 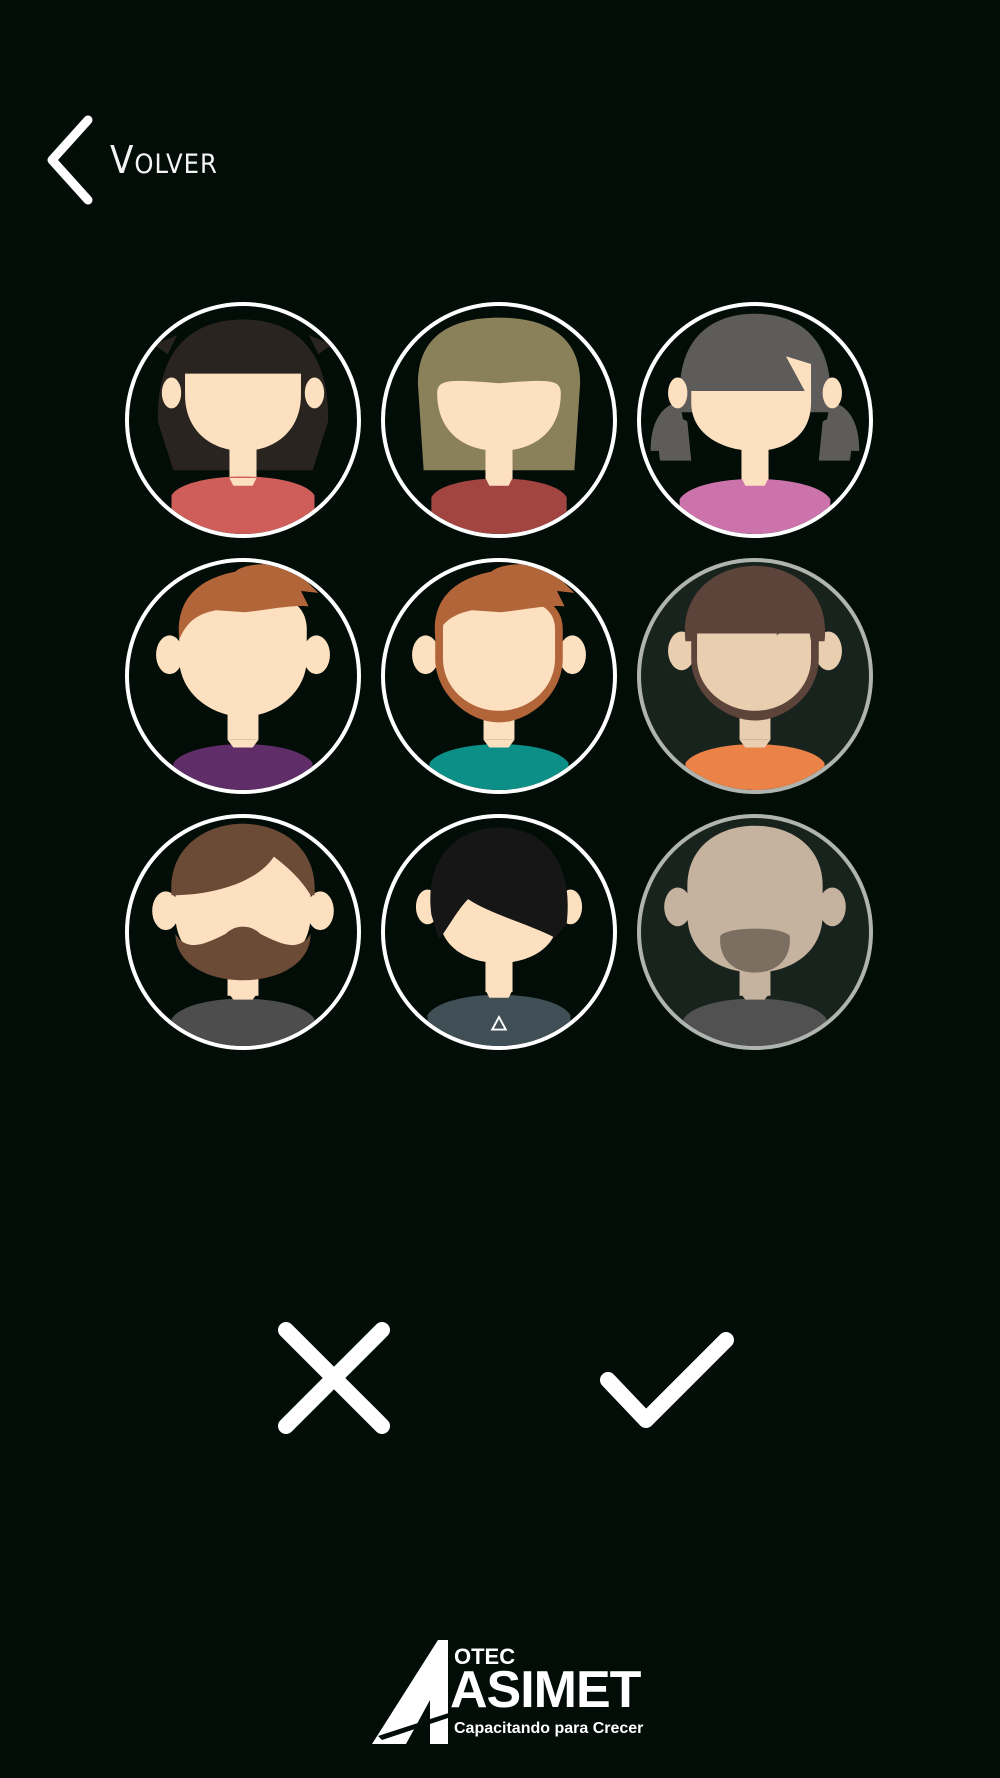 What do you see at coordinates (549, 1728) in the screenshot?
I see `logo-slogan: Capacitando para Crecer` at bounding box center [549, 1728].